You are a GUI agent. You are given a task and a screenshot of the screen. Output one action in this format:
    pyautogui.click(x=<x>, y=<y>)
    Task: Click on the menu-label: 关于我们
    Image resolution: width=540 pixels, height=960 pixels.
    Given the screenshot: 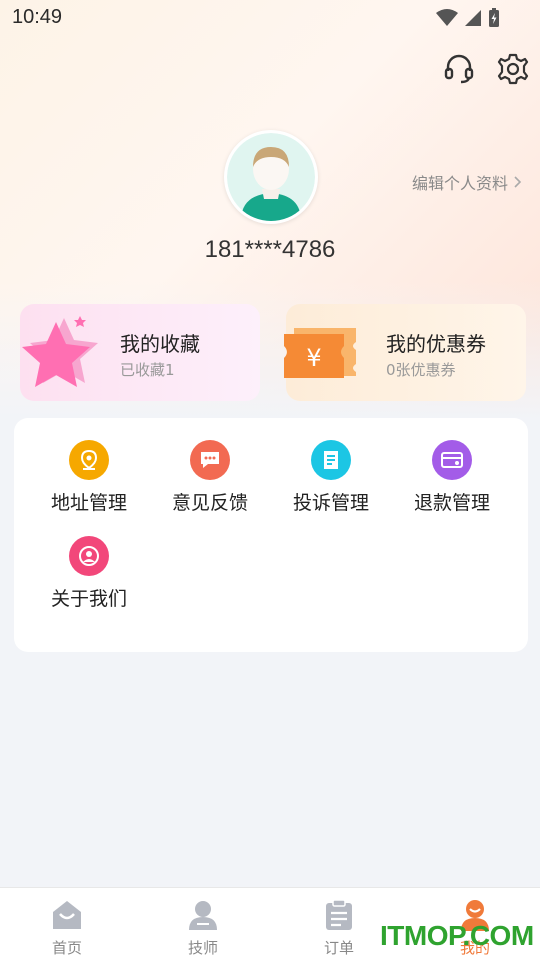 What is the action you would take?
    pyautogui.click(x=88, y=599)
    